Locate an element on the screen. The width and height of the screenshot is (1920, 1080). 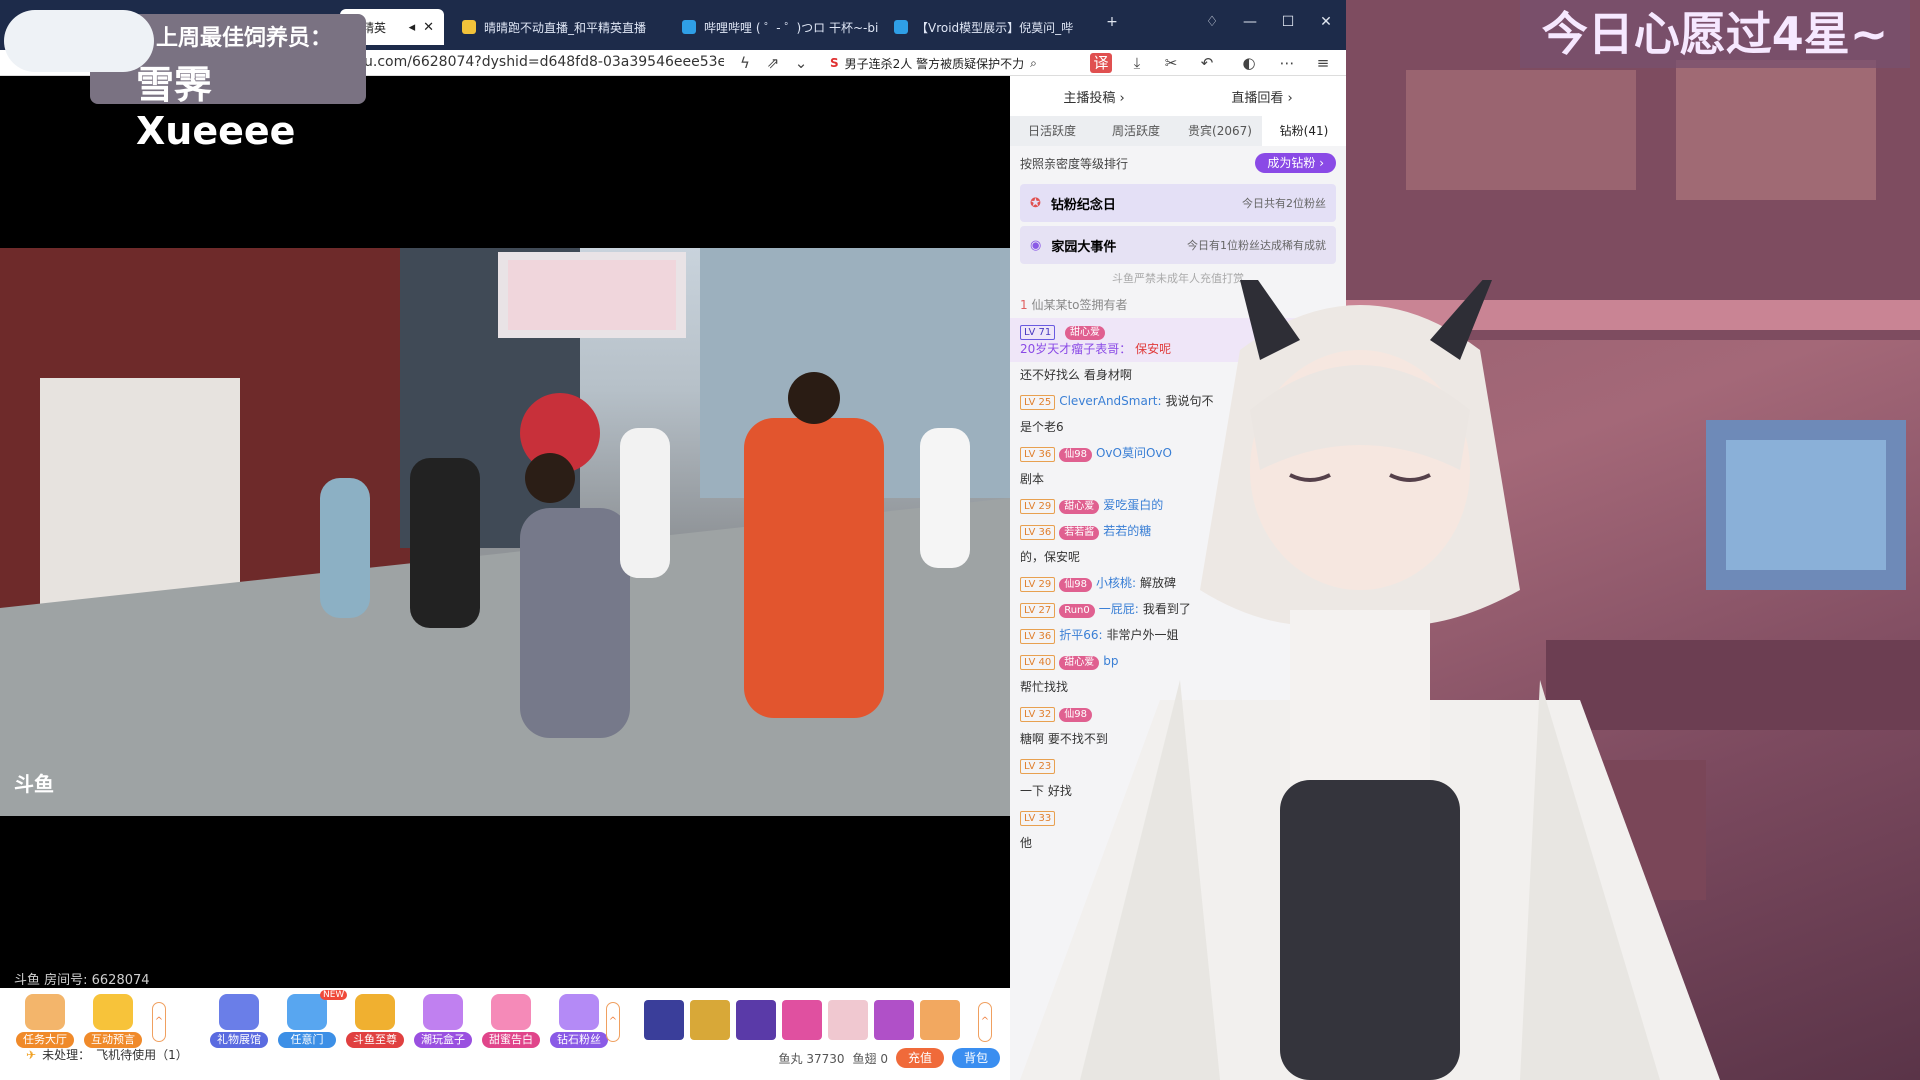
card-sub: 今日有1位粉丝达成稀有成就 is located at coordinates (1256, 245).